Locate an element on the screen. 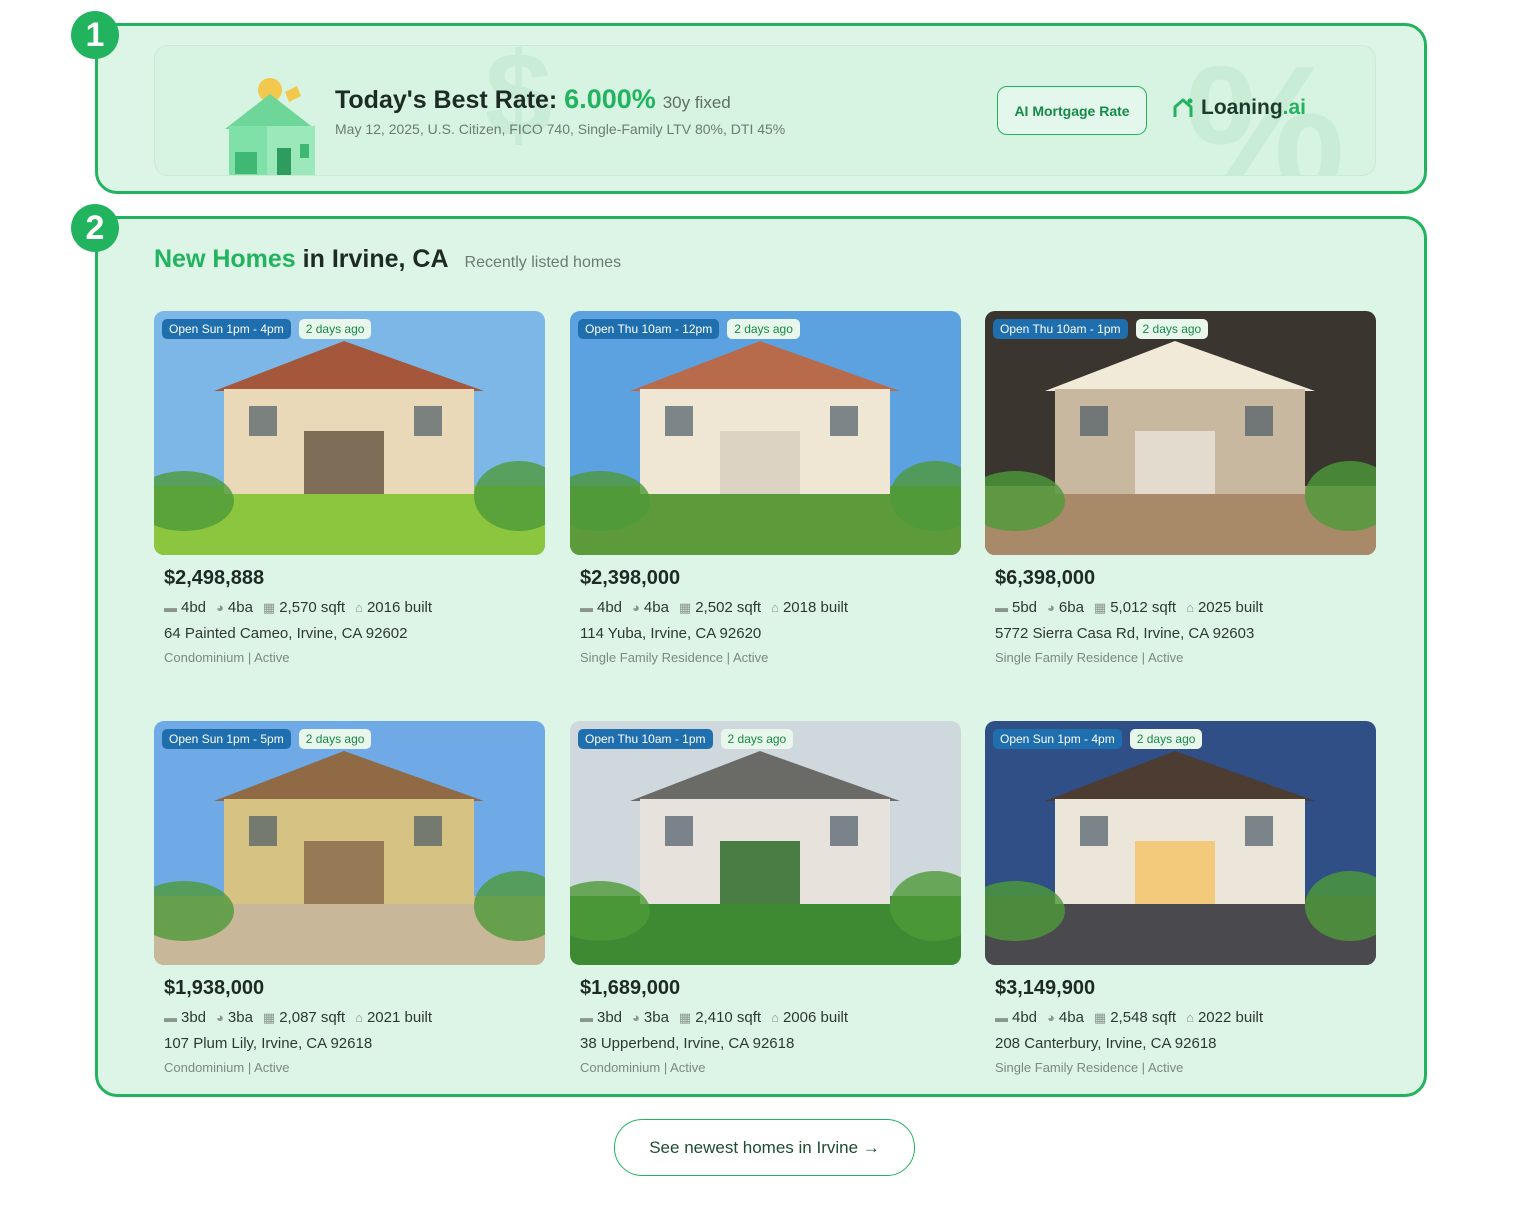 The height and width of the screenshot is (1232, 1530). loaning-logo: Loaning.ai is located at coordinates (1239, 108).